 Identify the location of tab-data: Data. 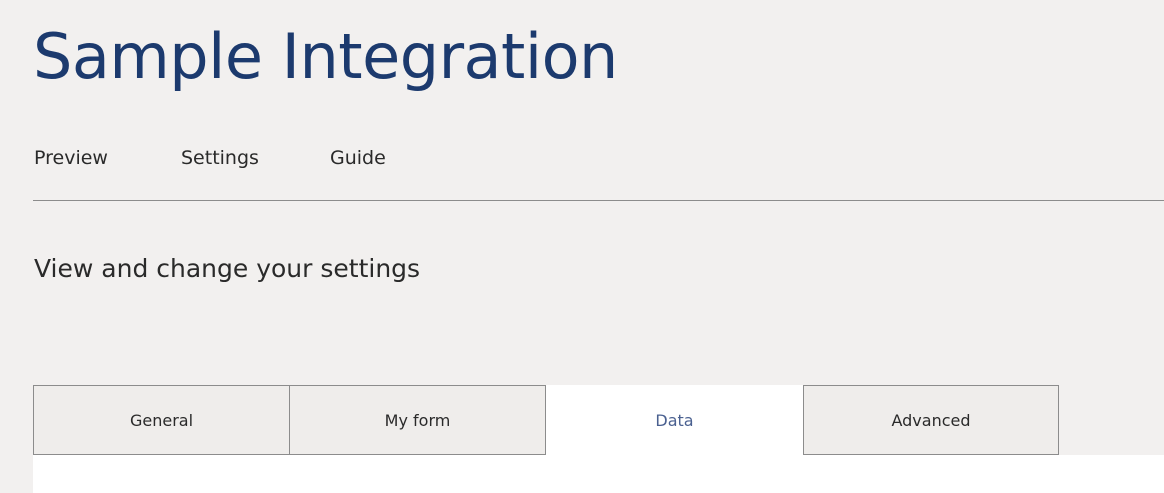
(674, 420).